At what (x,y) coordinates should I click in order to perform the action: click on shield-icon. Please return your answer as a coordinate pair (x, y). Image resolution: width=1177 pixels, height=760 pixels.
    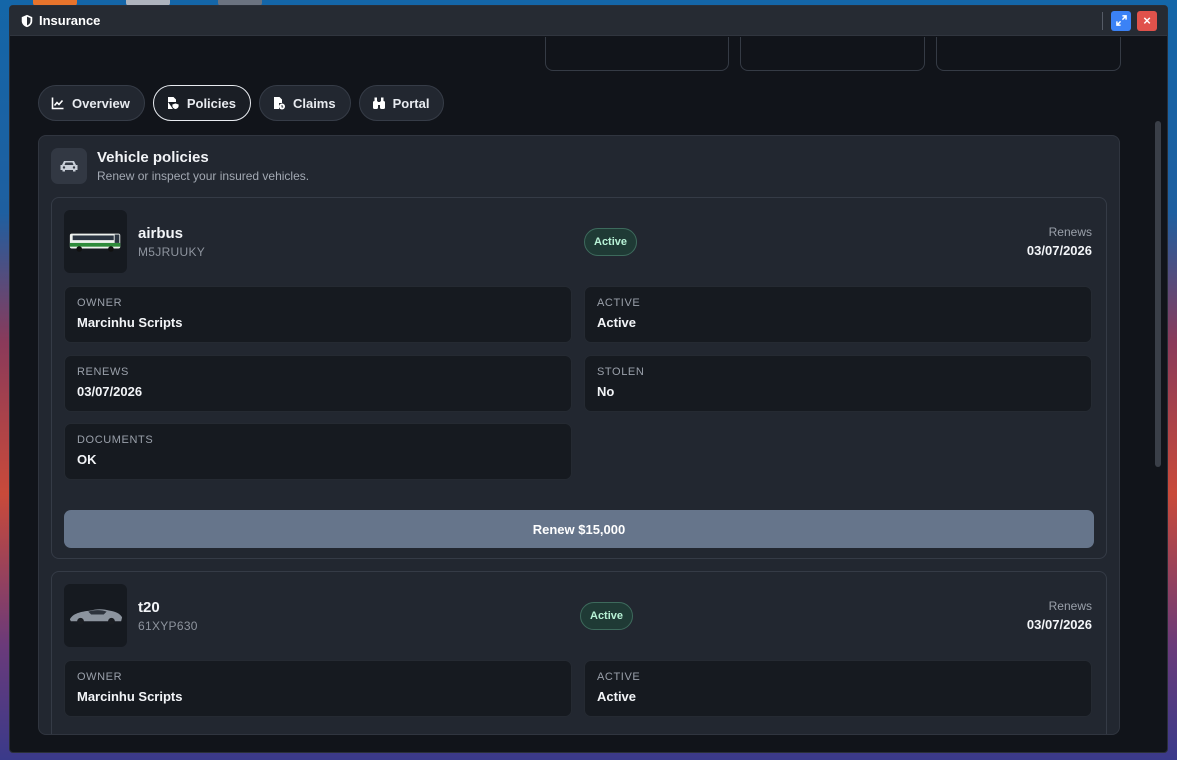
    Looking at the image, I should click on (27, 21).